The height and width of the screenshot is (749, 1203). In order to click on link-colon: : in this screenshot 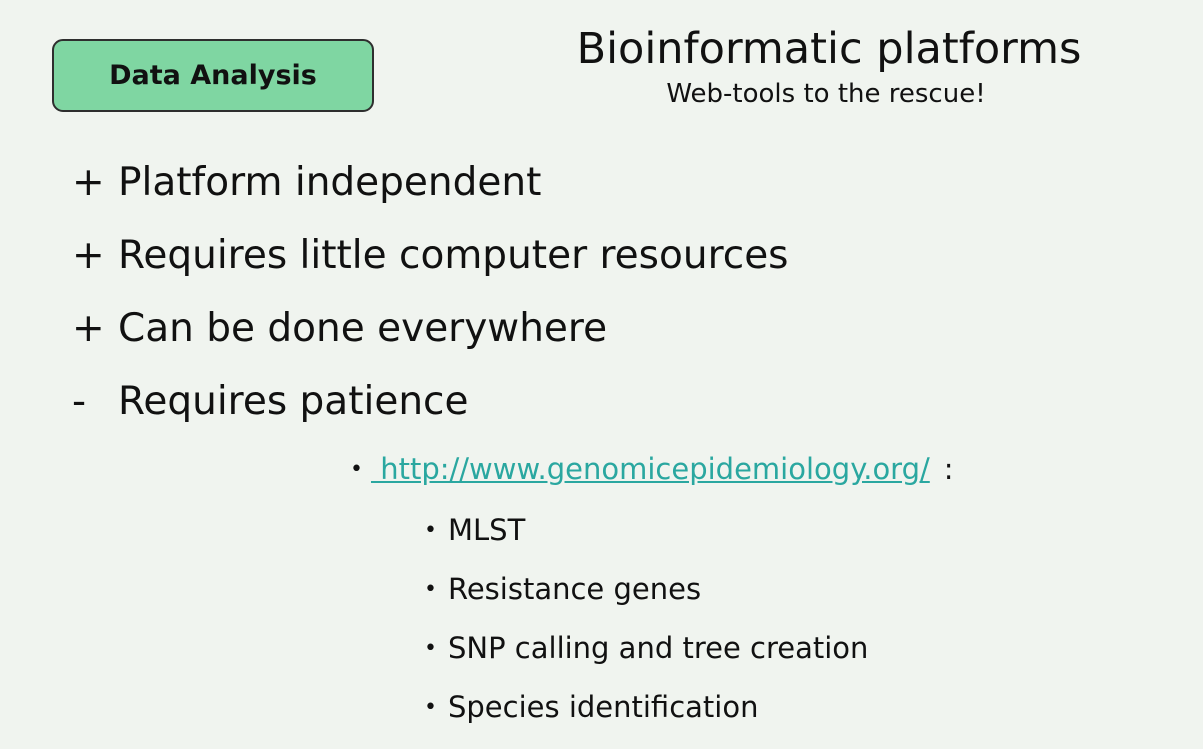, I will do `click(948, 469)`.